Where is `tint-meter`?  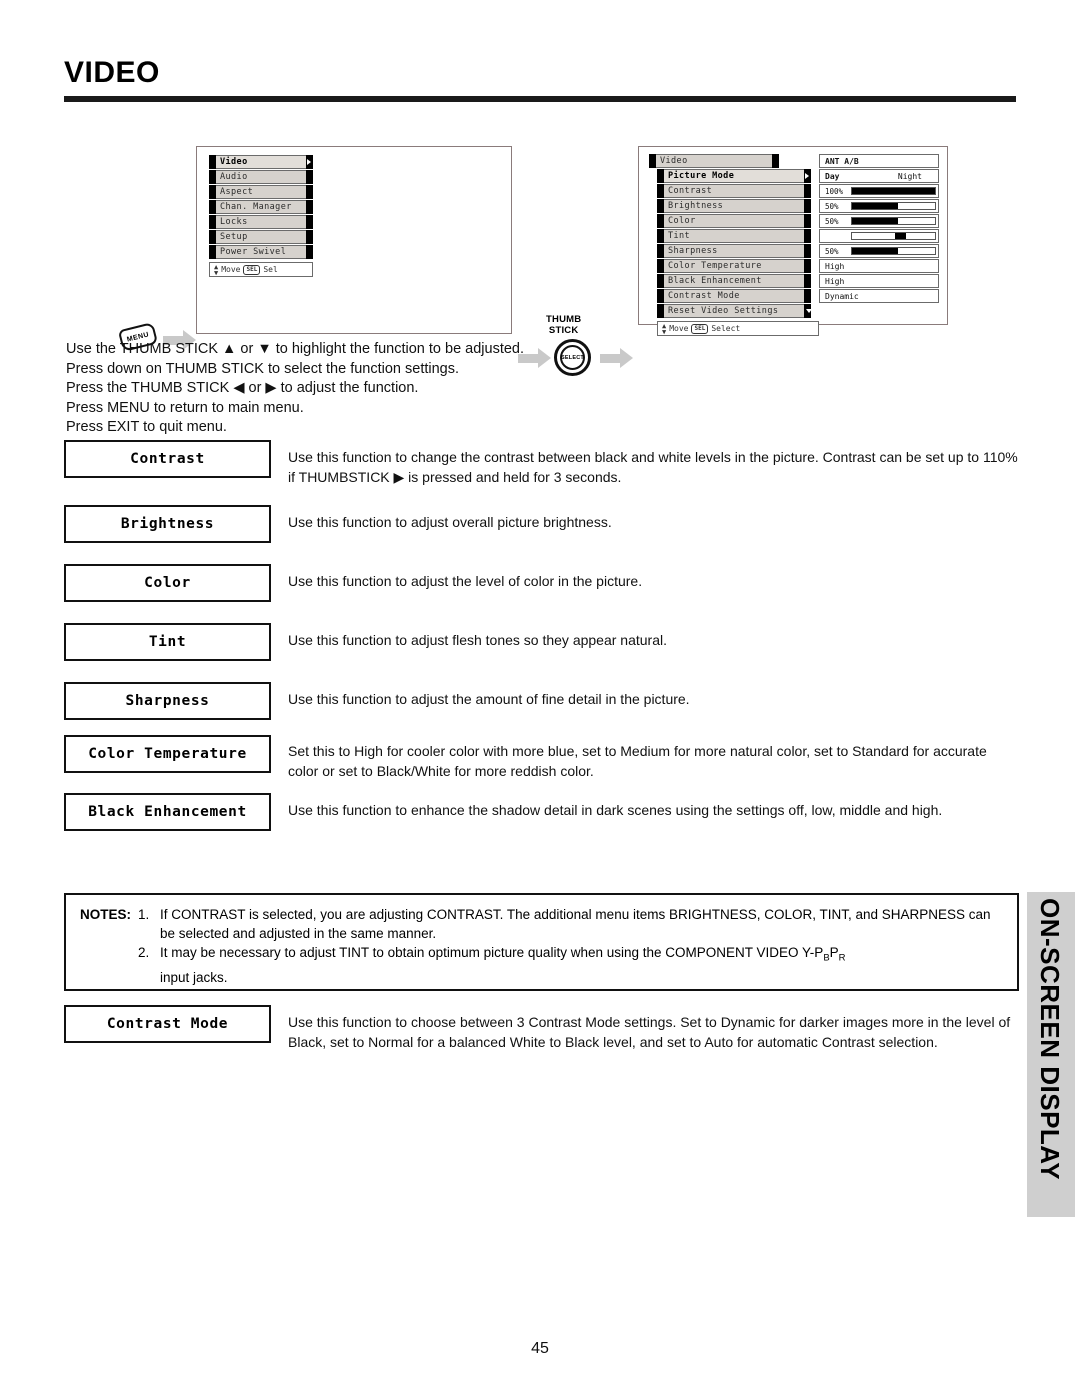
tint-meter is located at coordinates (893, 236).